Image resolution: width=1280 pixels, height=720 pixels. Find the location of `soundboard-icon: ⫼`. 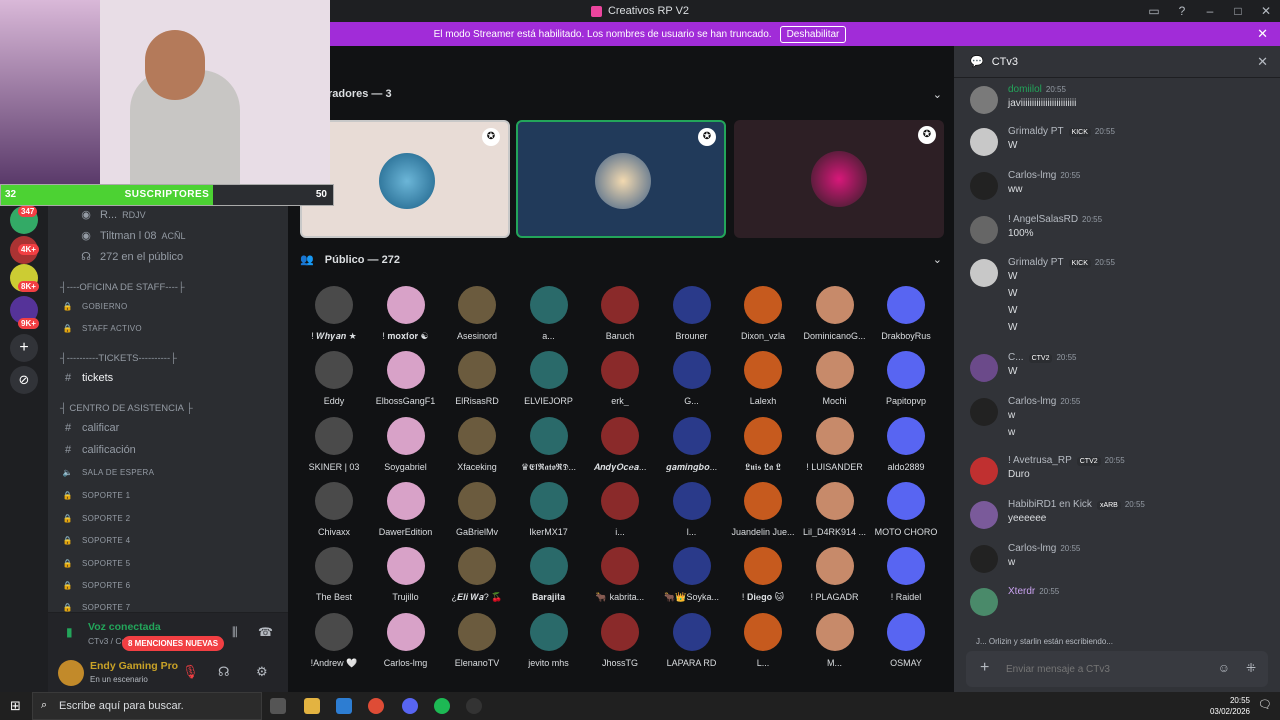

soundboard-icon: ⫼ is located at coordinates (235, 632).